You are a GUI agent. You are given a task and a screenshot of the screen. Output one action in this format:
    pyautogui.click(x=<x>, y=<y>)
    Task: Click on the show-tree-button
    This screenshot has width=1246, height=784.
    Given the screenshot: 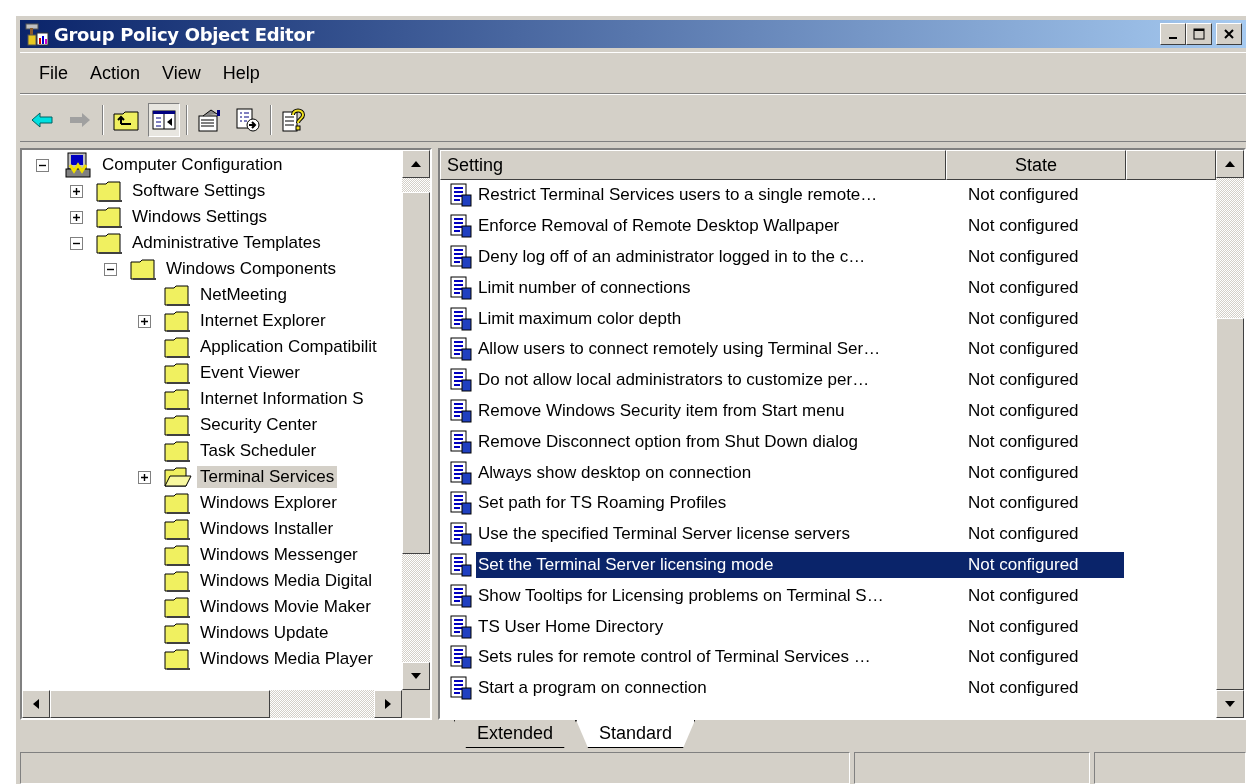 What is the action you would take?
    pyautogui.click(x=164, y=119)
    